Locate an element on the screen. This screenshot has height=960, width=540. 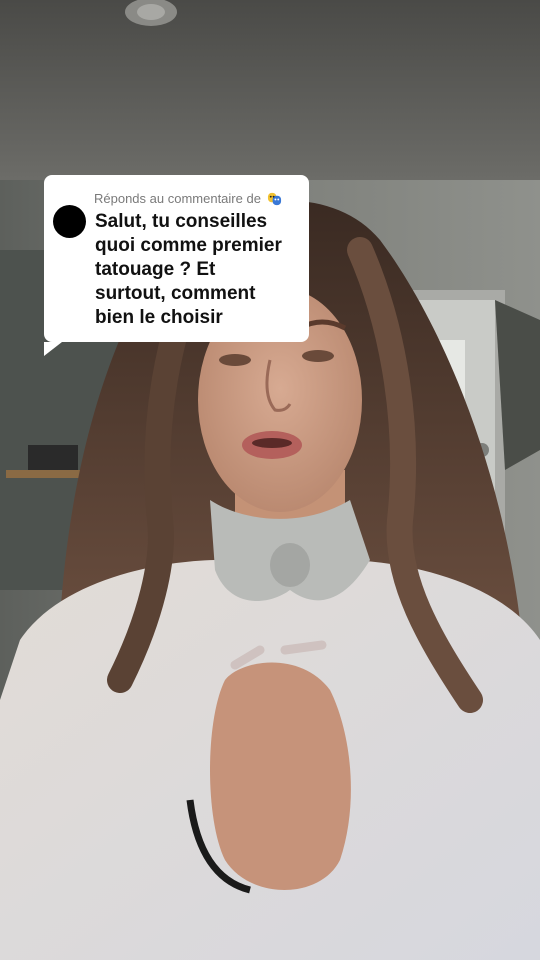
reply-header: Réponds au commentaire de is located at coordinates (188, 198).